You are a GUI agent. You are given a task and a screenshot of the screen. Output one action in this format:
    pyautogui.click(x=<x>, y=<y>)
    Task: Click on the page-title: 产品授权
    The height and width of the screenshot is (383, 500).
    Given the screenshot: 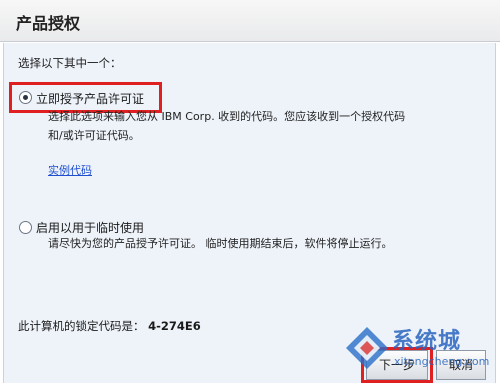 What is the action you would take?
    pyautogui.click(x=48, y=23)
    